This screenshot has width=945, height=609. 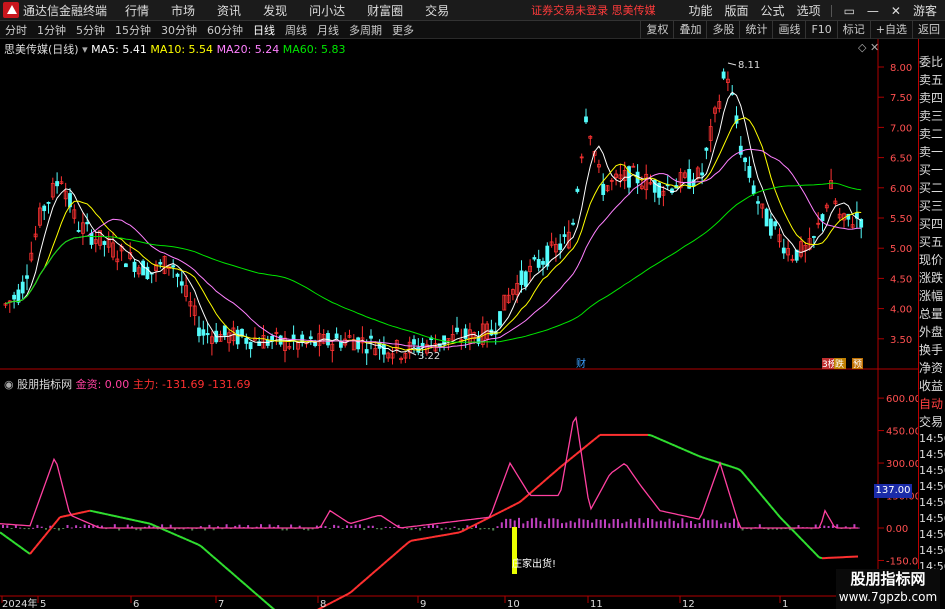 What do you see at coordinates (183, 10) in the screenshot?
I see `menu-item-market: 市场` at bounding box center [183, 10].